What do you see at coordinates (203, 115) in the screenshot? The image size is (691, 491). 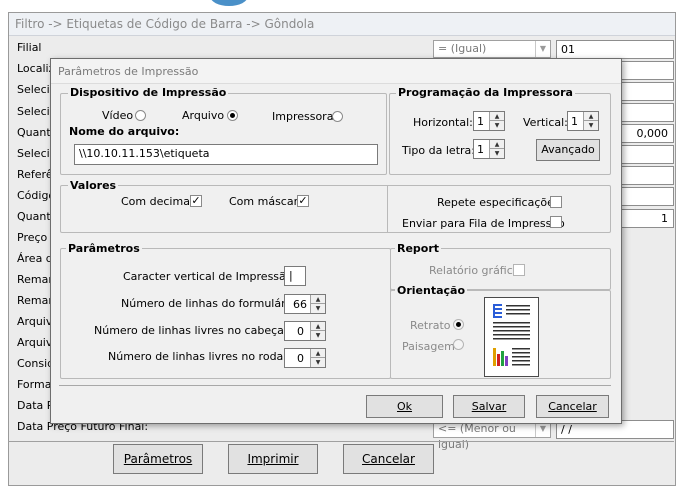 I see `arquivo-label: Arquivo` at bounding box center [203, 115].